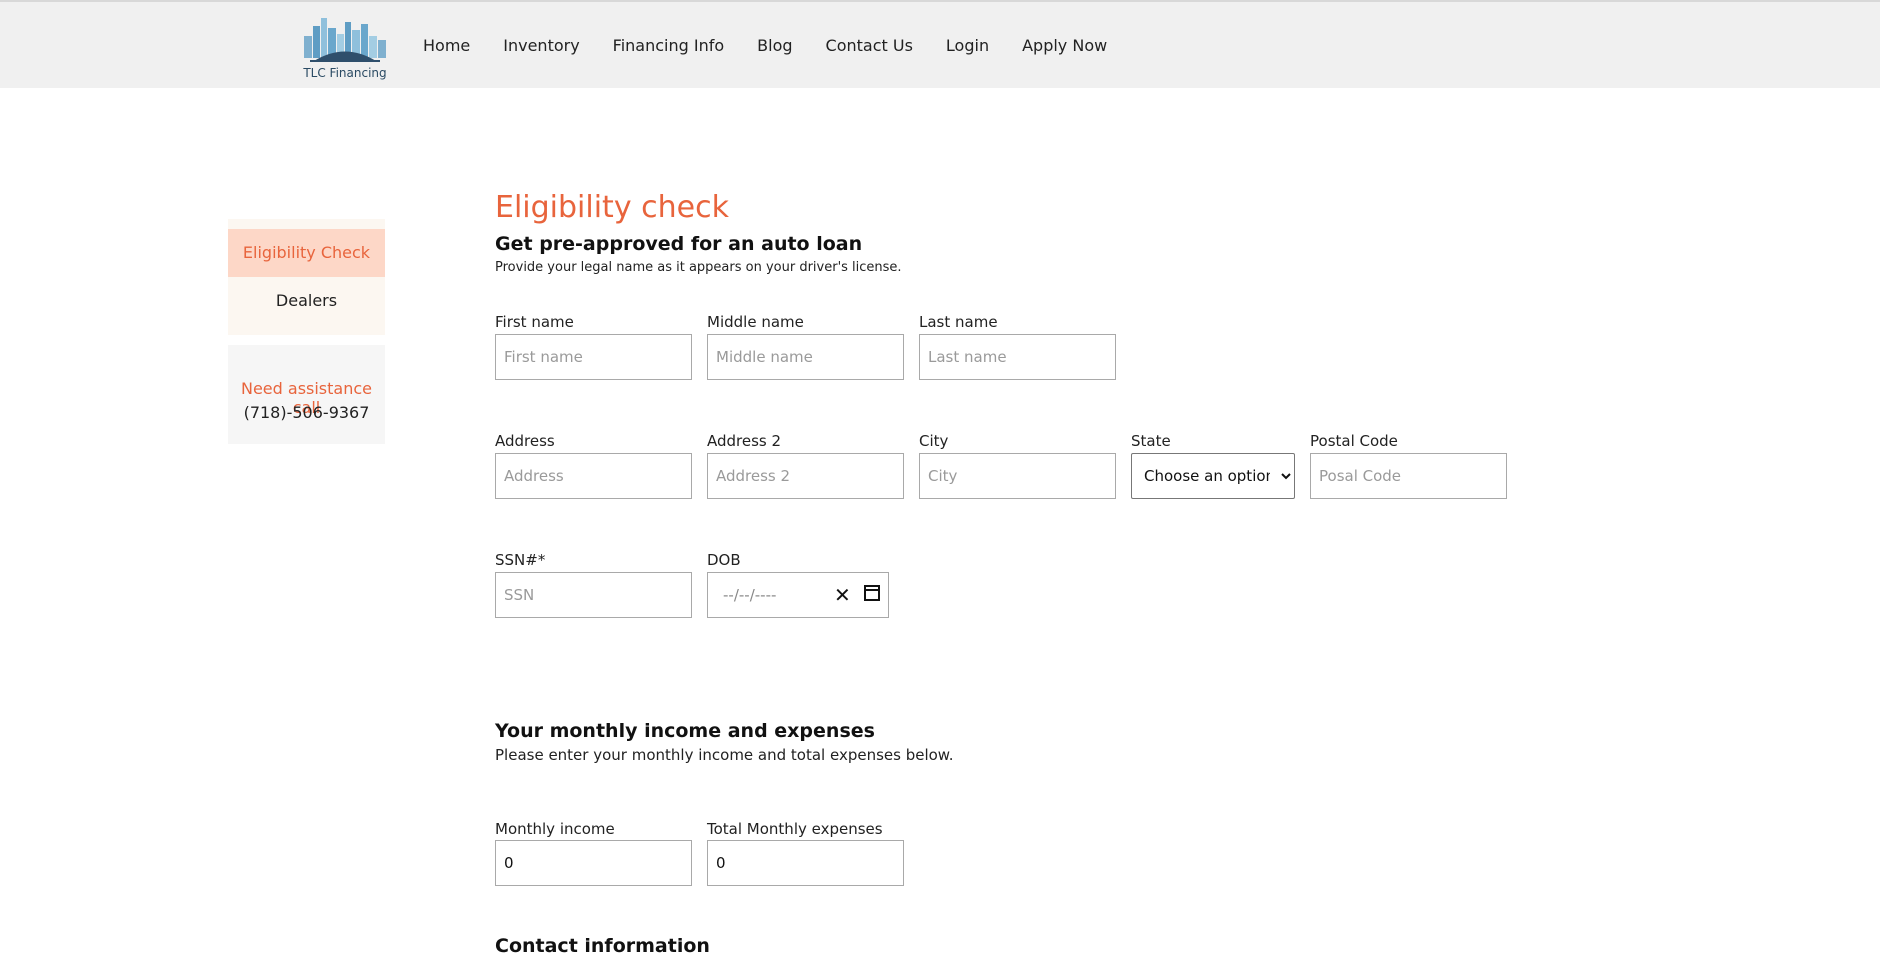 This screenshot has height=957, width=1880. What do you see at coordinates (668, 45) in the screenshot?
I see `nav-financing-info: Financing Info` at bounding box center [668, 45].